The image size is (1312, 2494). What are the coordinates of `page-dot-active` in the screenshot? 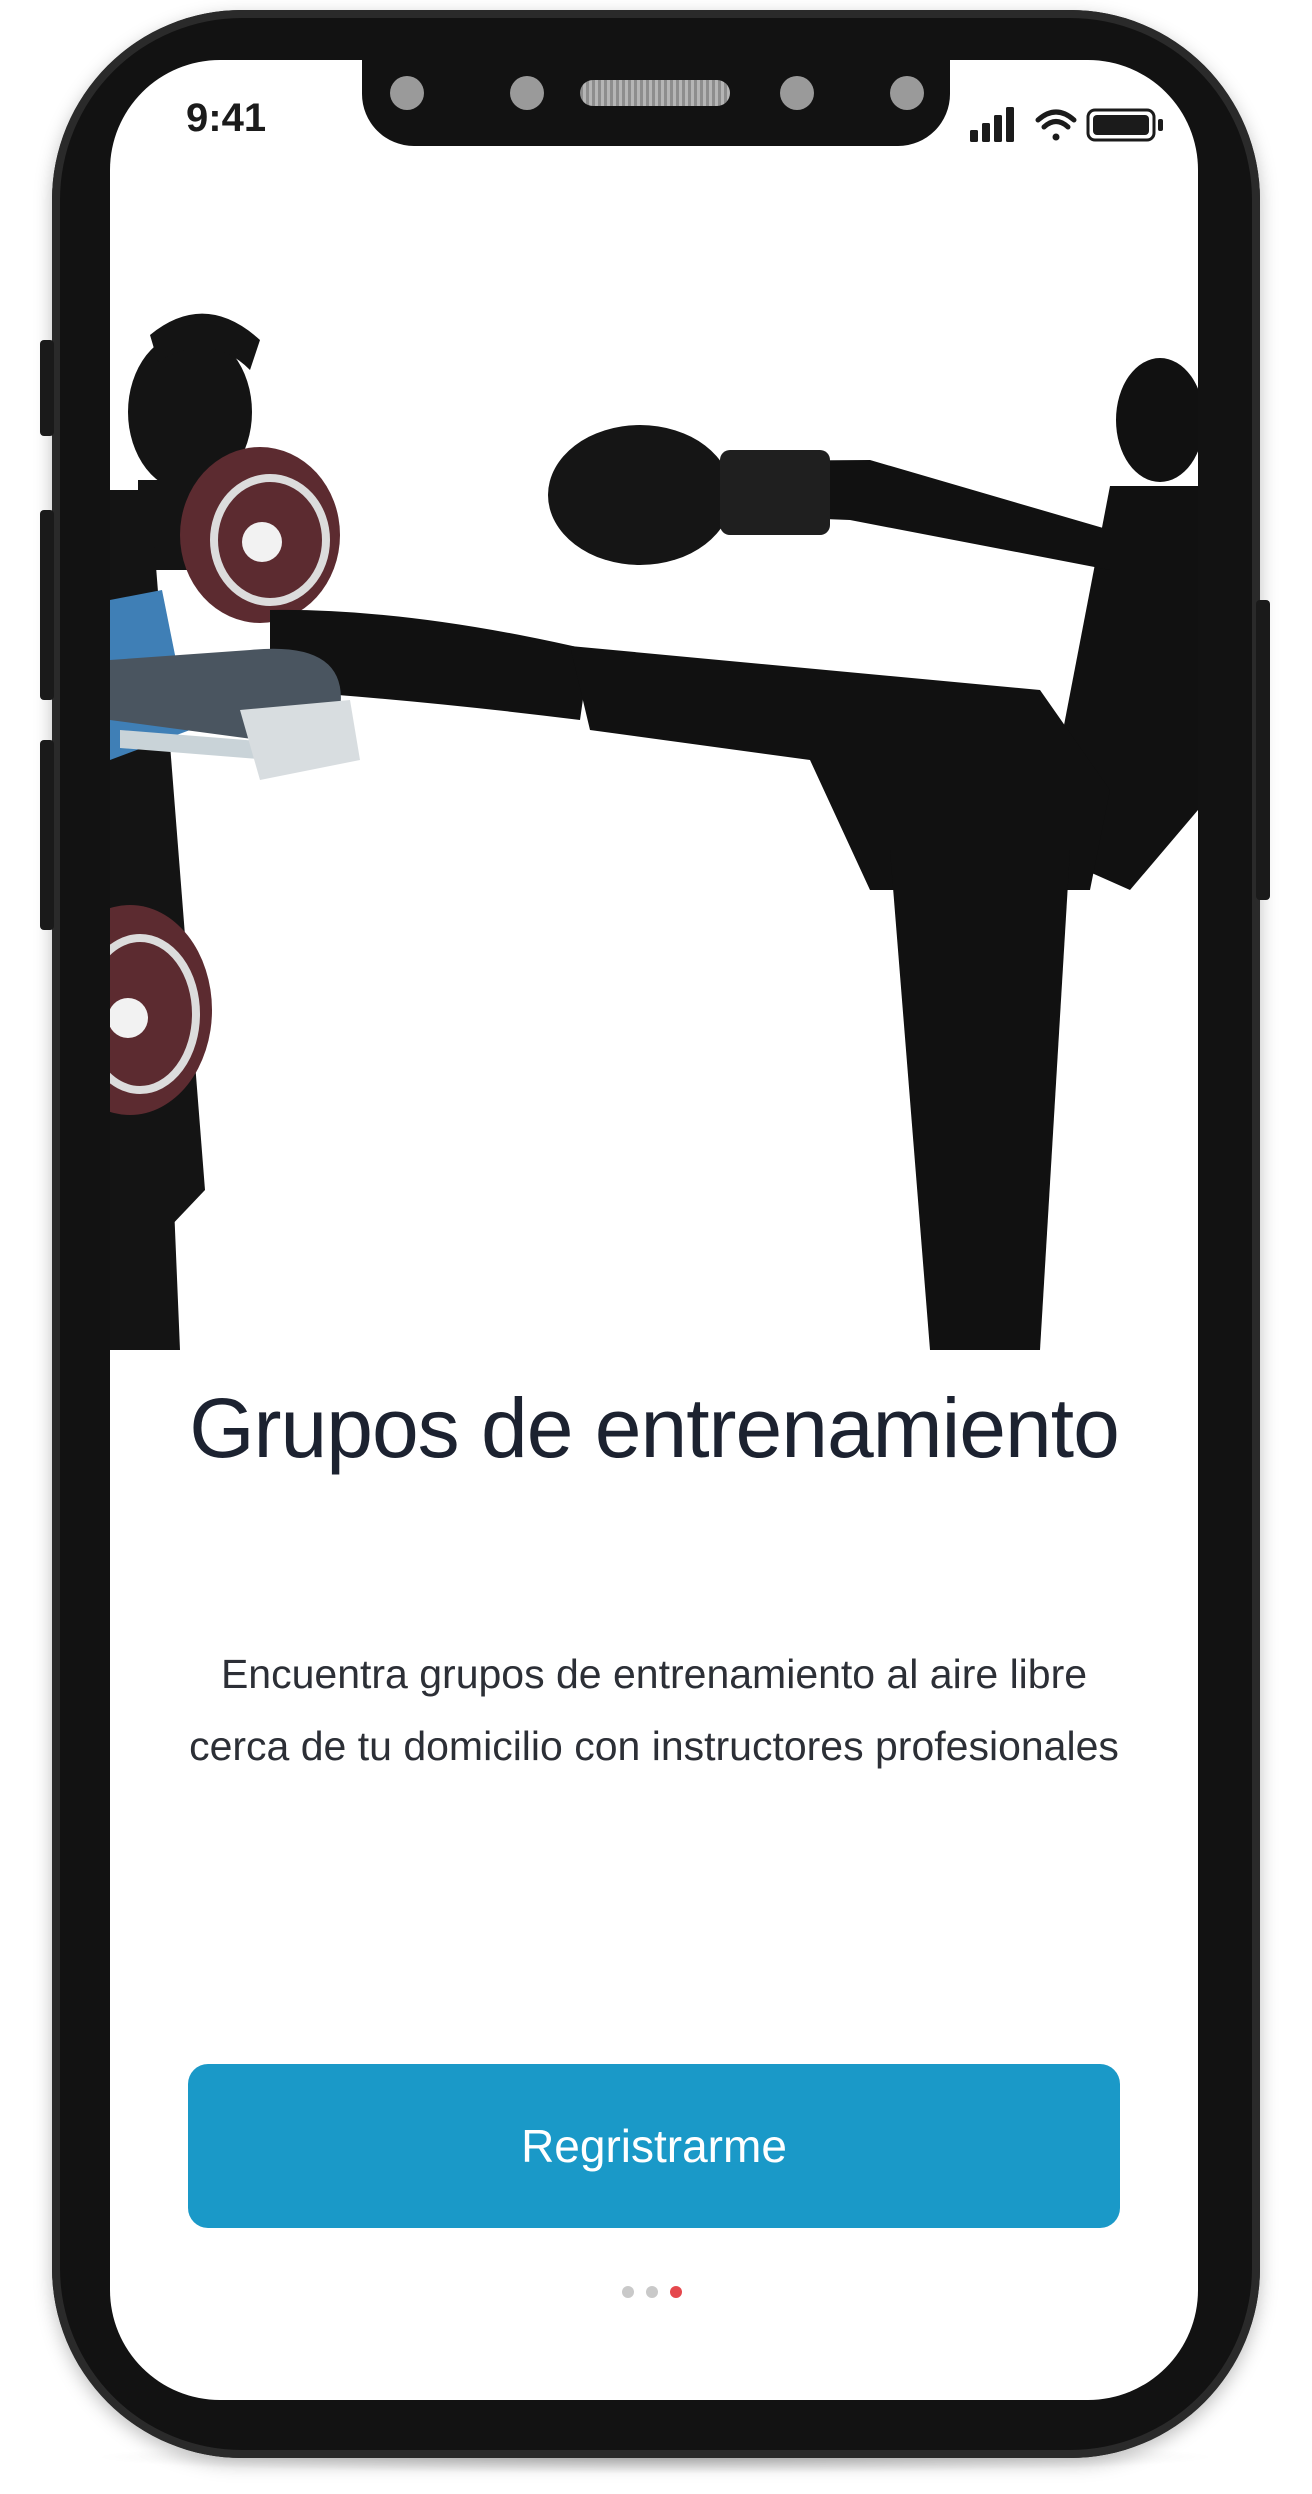 It's located at (676, 2292).